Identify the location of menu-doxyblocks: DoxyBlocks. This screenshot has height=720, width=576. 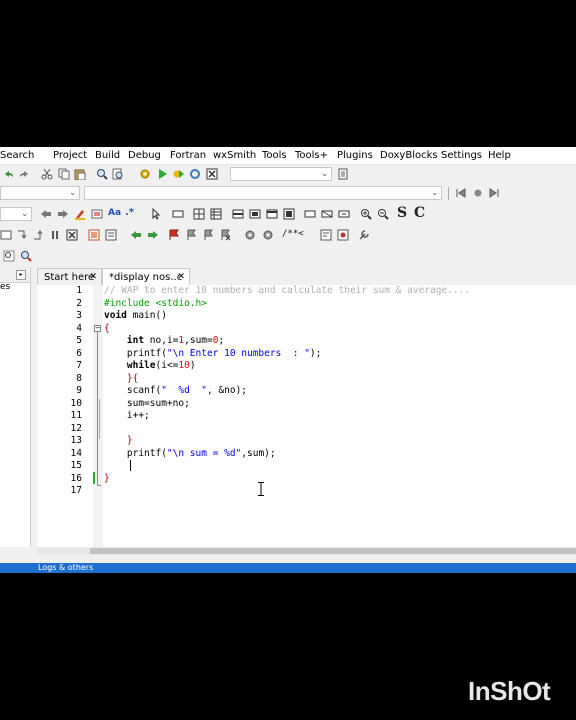
(409, 155).